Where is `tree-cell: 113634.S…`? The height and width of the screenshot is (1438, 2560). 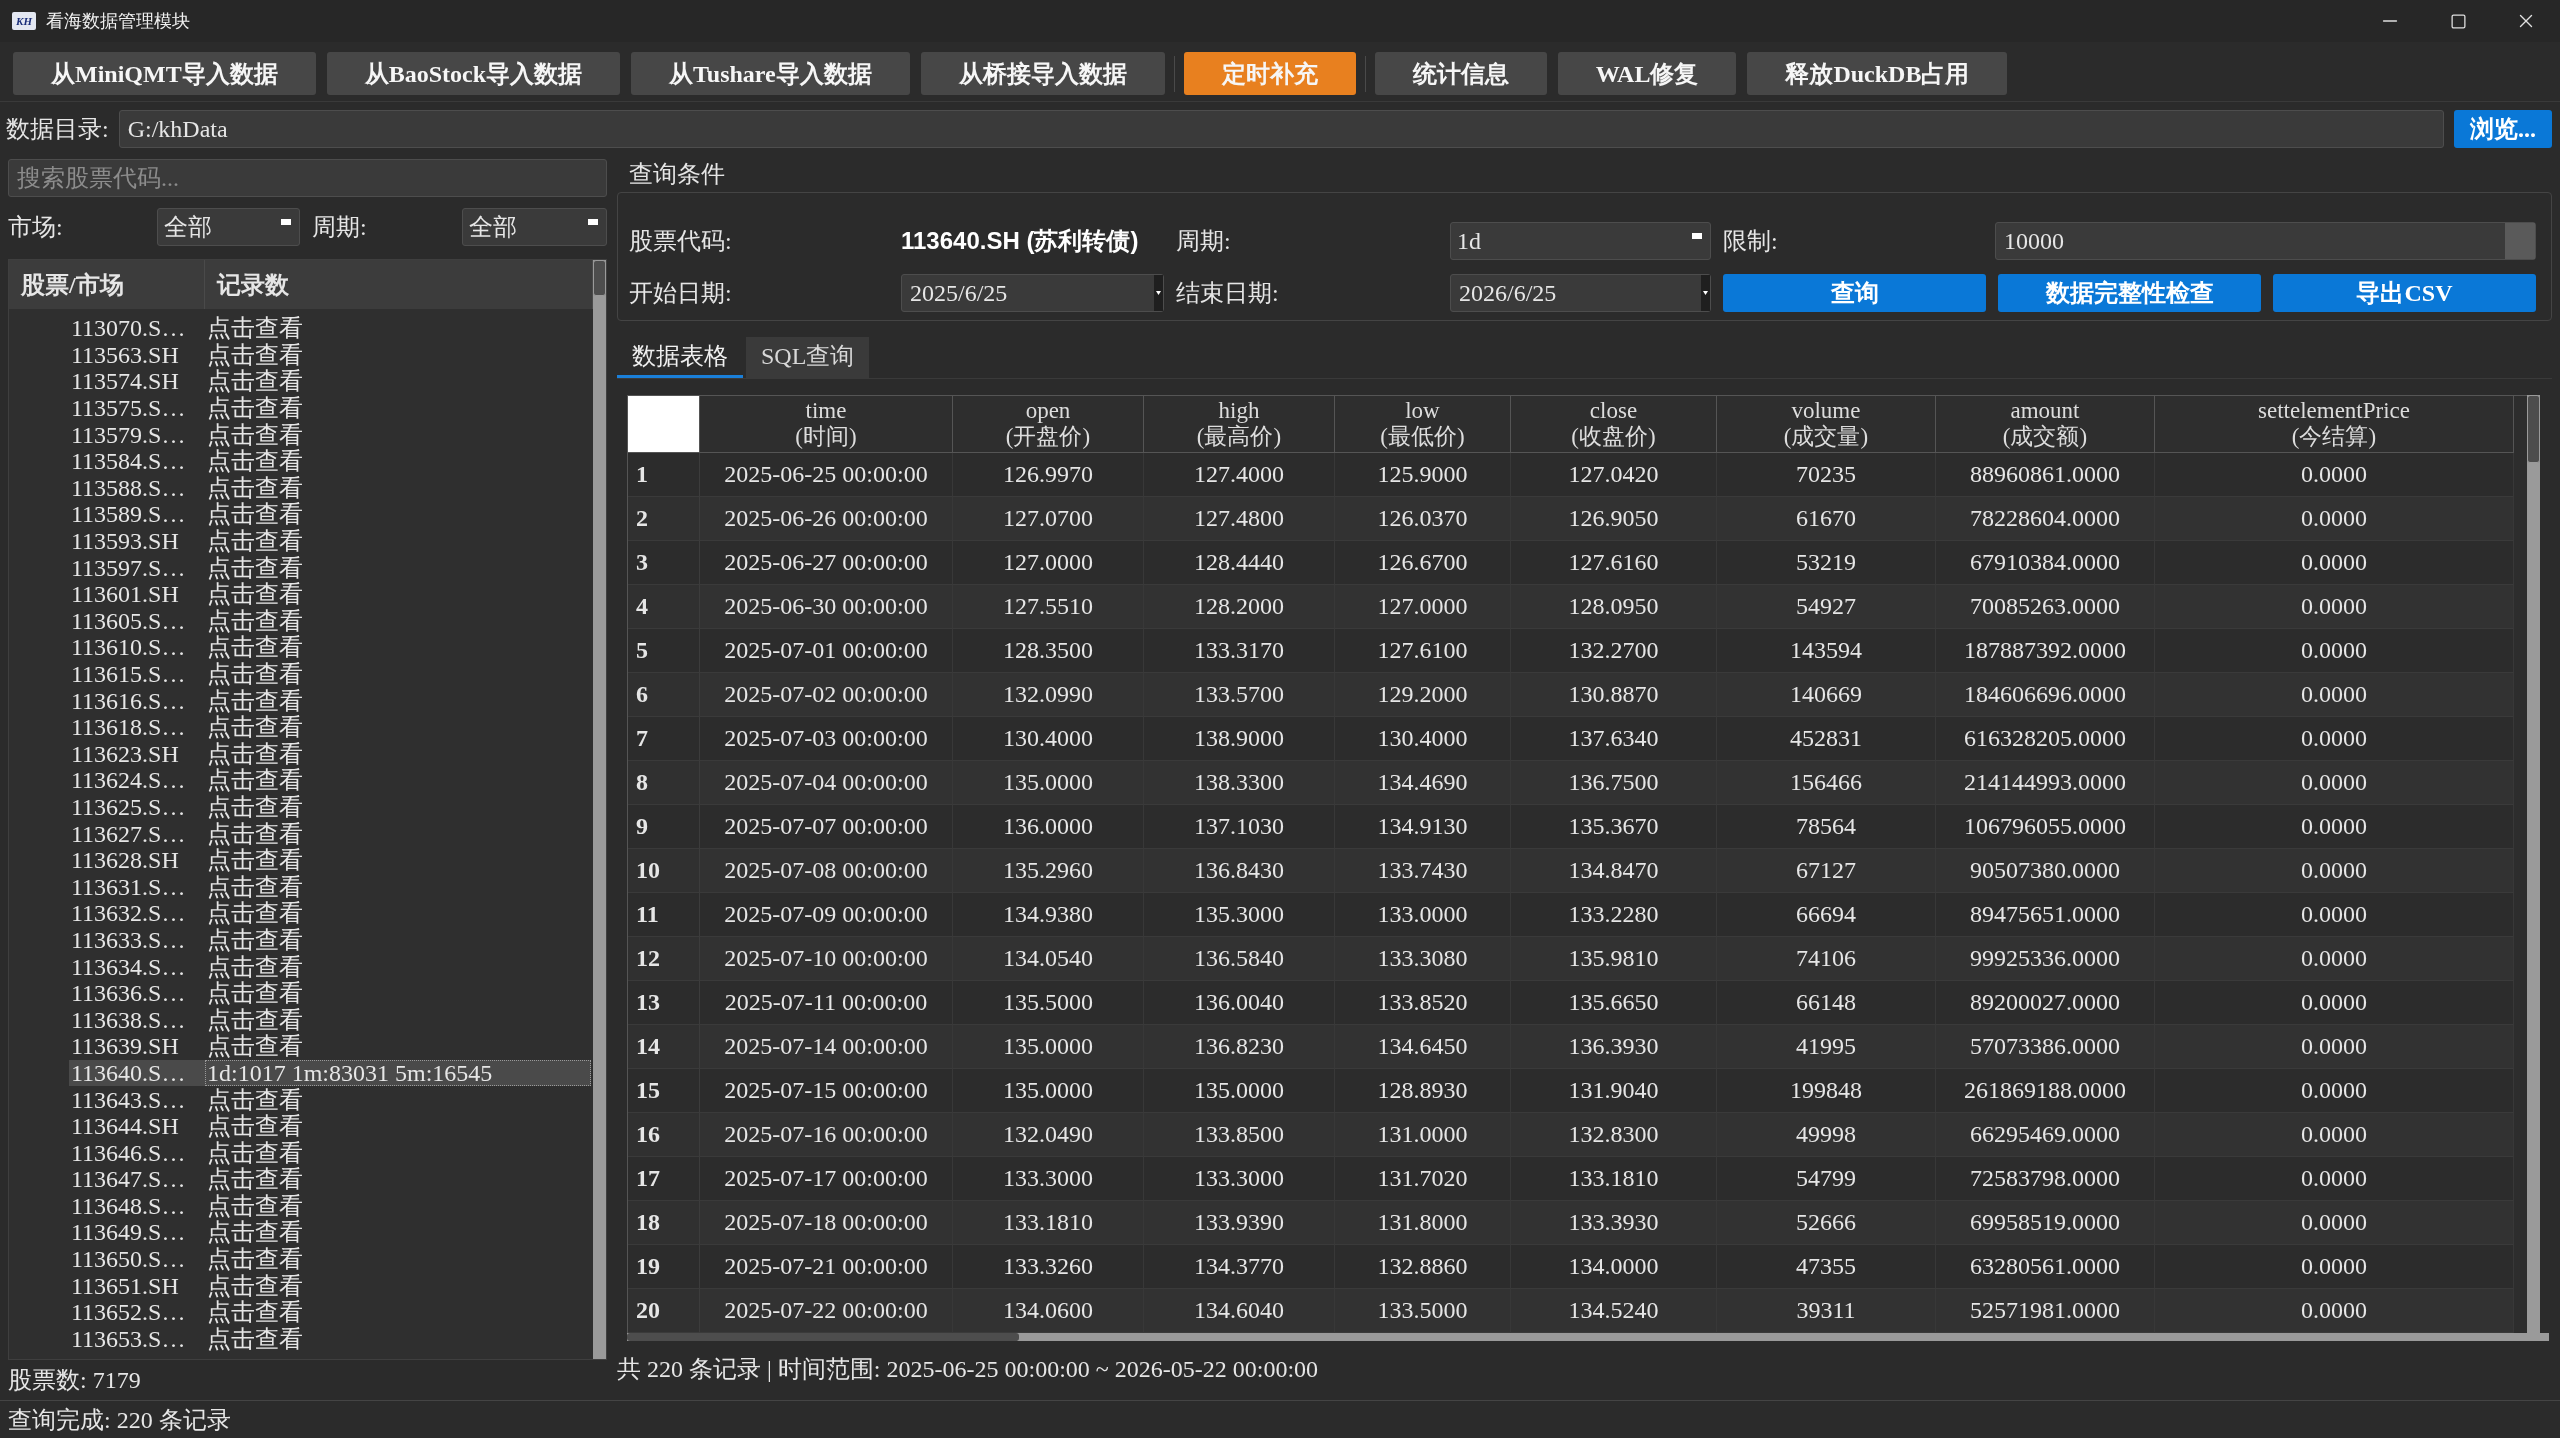
tree-cell: 113634.S… is located at coordinates (128, 966).